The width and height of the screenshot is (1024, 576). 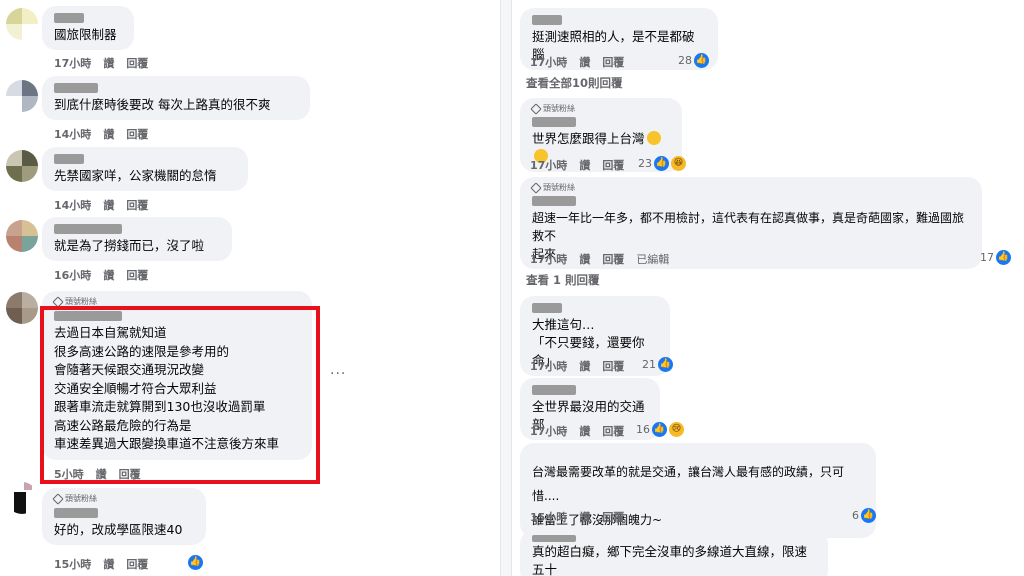 I want to click on reaction-summary: 👍, so click(x=195, y=562).